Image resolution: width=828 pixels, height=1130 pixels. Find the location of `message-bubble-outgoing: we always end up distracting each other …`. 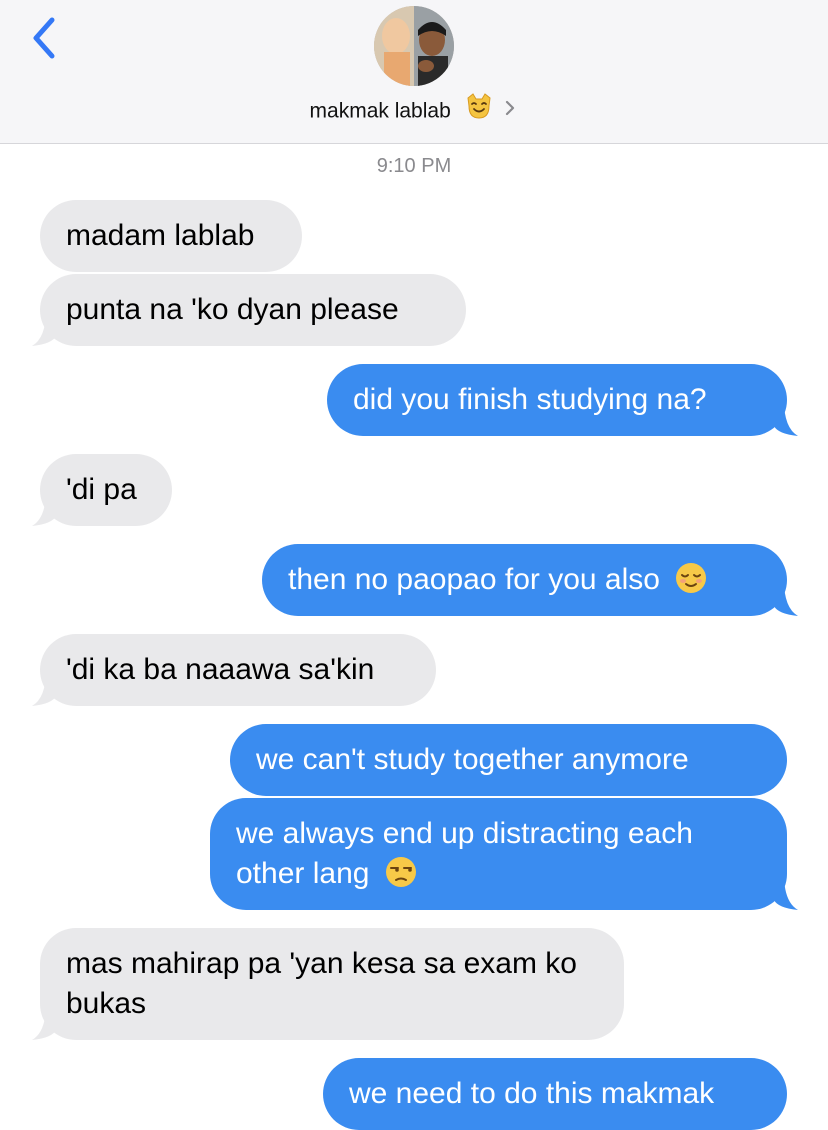

message-bubble-outgoing: we always end up distracting each other … is located at coordinates (498, 854).